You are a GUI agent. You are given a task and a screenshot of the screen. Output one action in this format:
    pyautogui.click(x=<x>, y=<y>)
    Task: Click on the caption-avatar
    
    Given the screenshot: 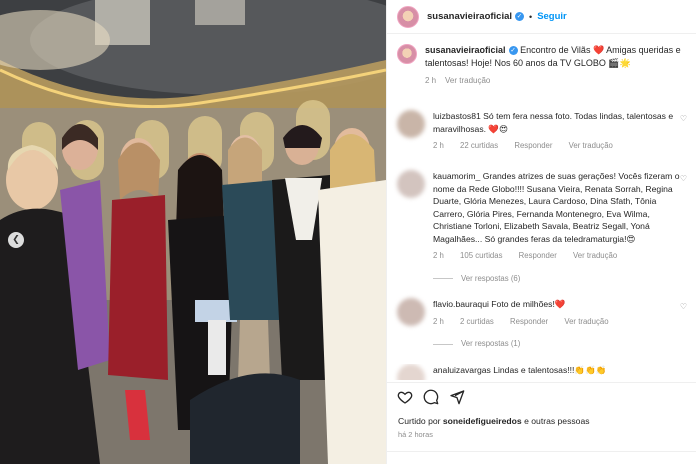 What is the action you would take?
    pyautogui.click(x=407, y=54)
    